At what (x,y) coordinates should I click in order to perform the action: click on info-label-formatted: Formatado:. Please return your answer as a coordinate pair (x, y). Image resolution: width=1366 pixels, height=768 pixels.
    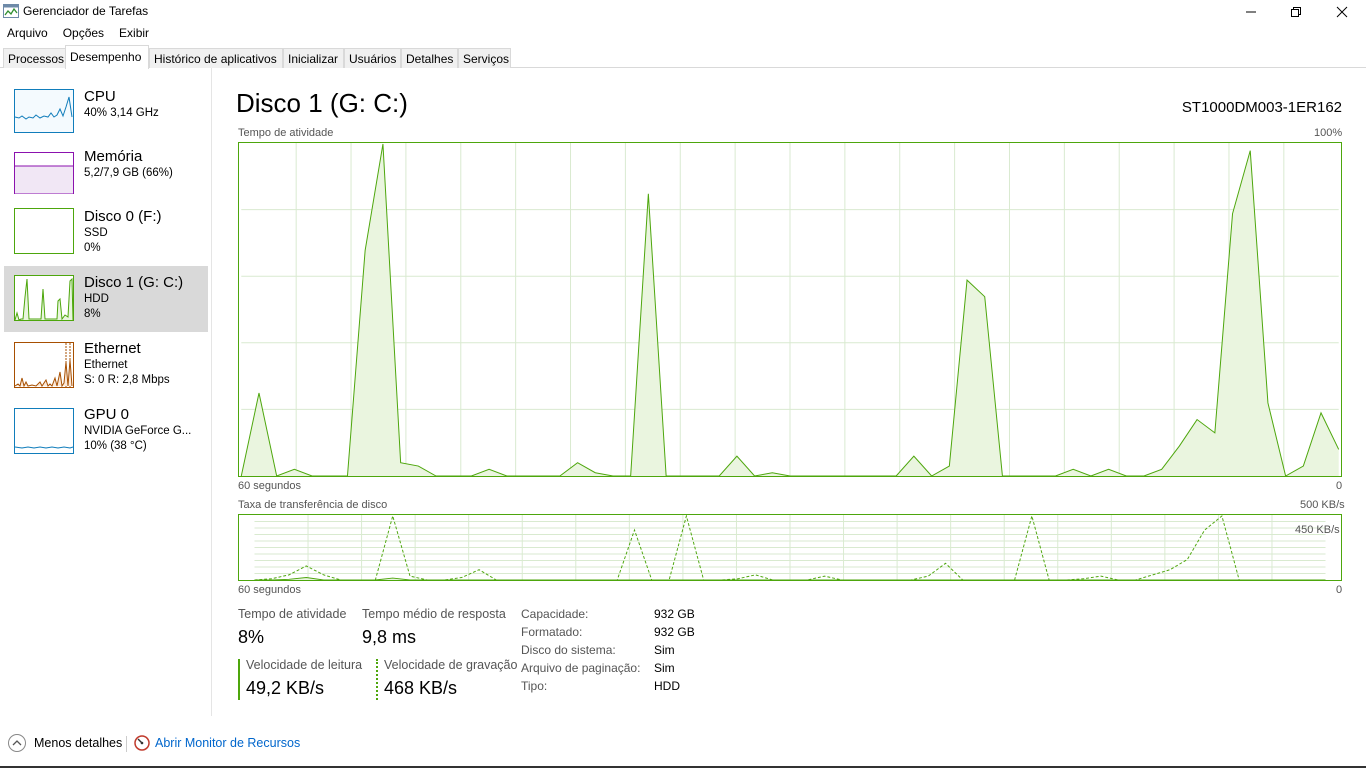
    Looking at the image, I should click on (552, 632).